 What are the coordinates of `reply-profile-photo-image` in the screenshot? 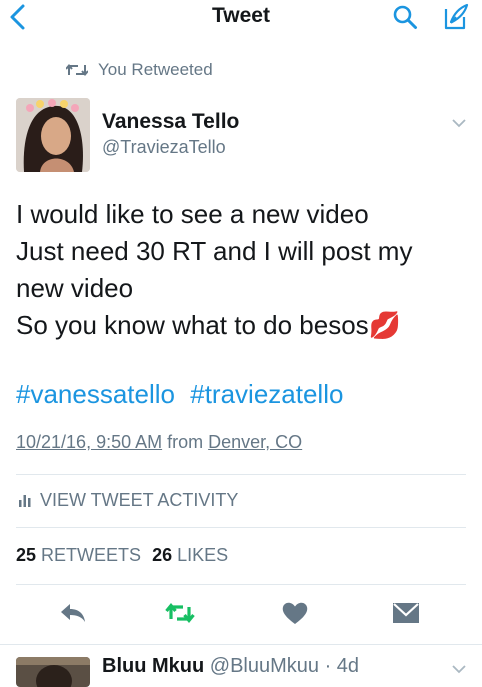 It's located at (53, 672).